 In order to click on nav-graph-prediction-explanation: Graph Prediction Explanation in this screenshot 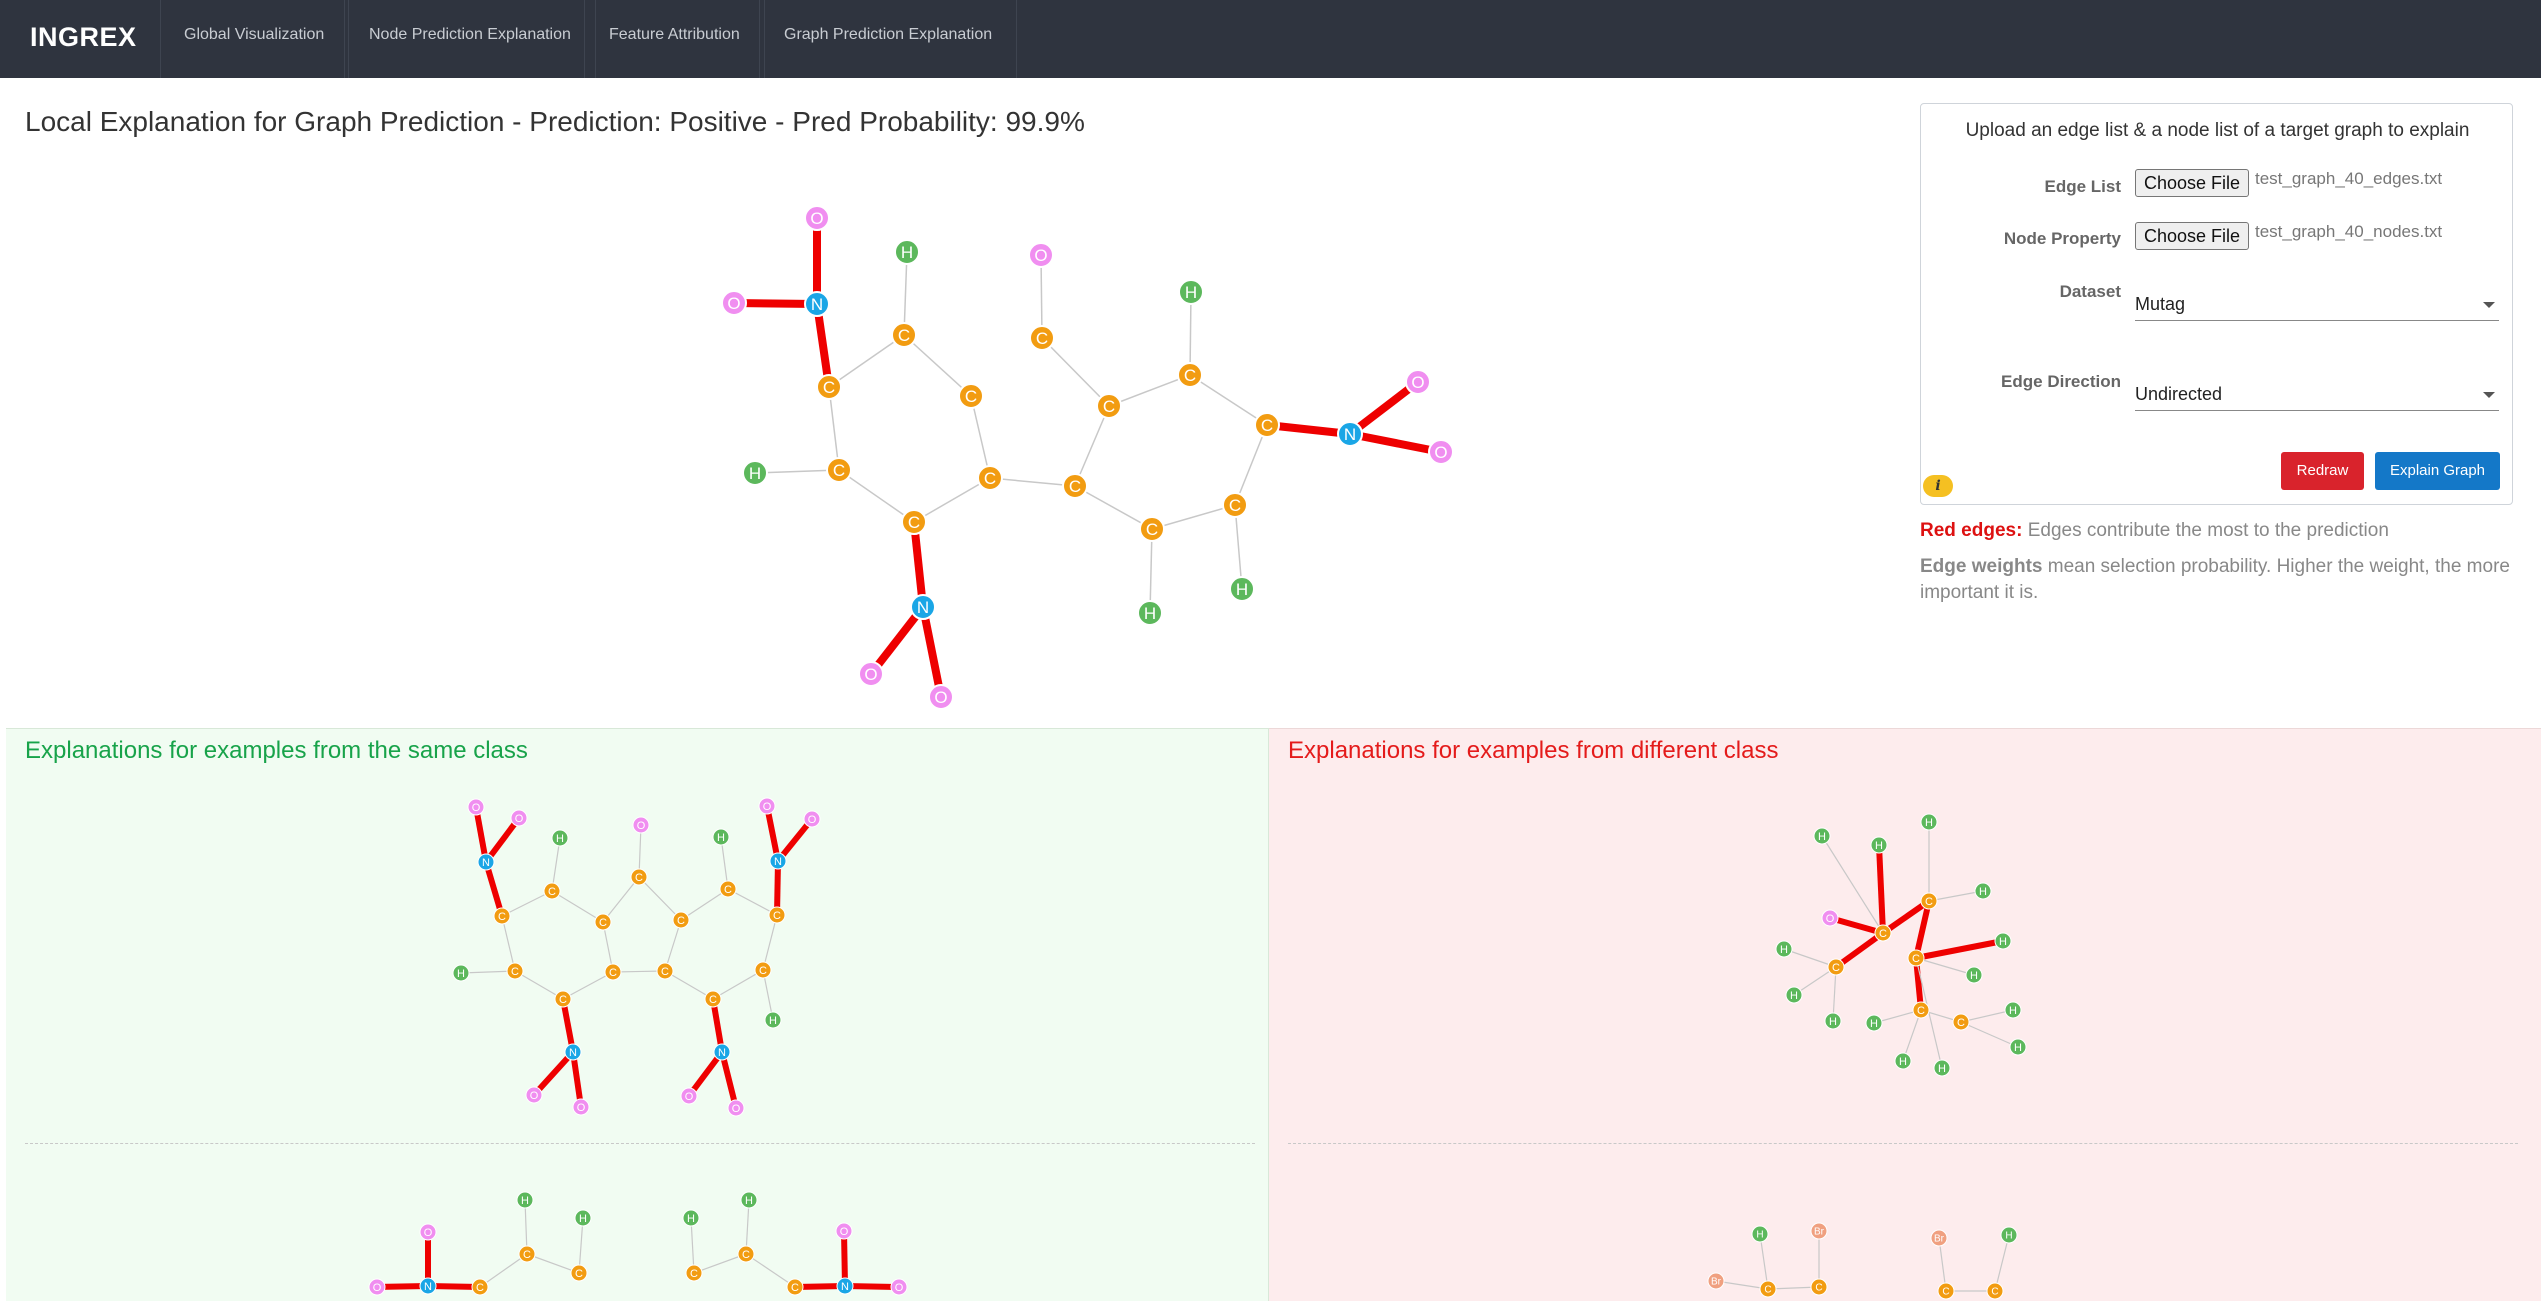, I will do `click(888, 39)`.